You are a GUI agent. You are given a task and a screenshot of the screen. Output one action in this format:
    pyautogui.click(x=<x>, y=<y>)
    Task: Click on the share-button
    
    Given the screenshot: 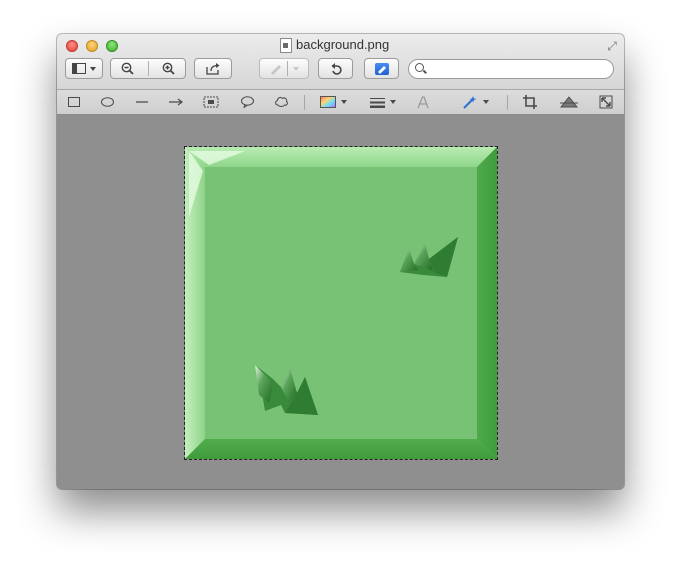 What is the action you would take?
    pyautogui.click(x=213, y=68)
    